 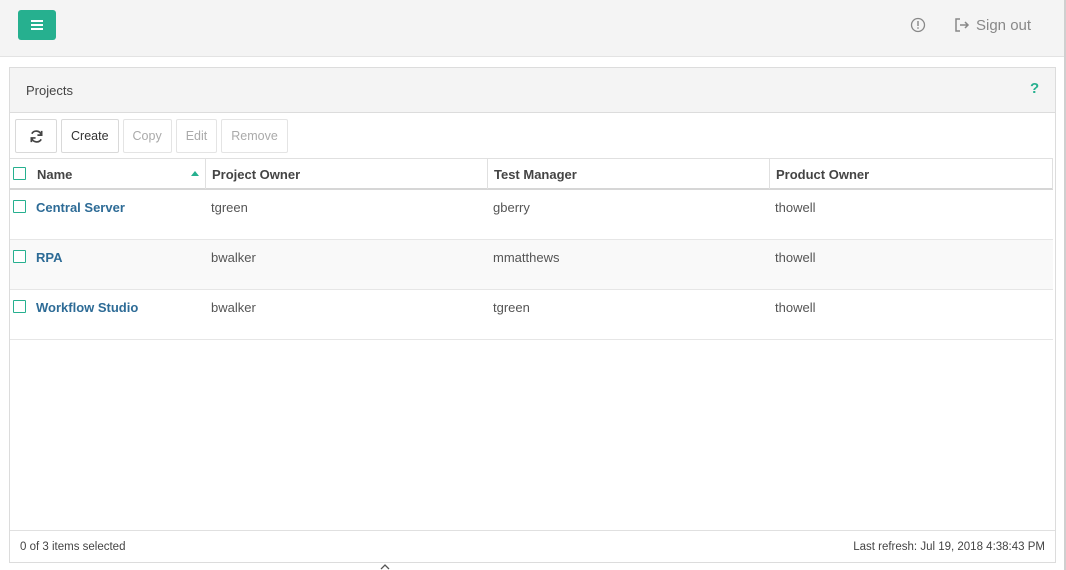 I want to click on select-all-checkbox, so click(x=19, y=173).